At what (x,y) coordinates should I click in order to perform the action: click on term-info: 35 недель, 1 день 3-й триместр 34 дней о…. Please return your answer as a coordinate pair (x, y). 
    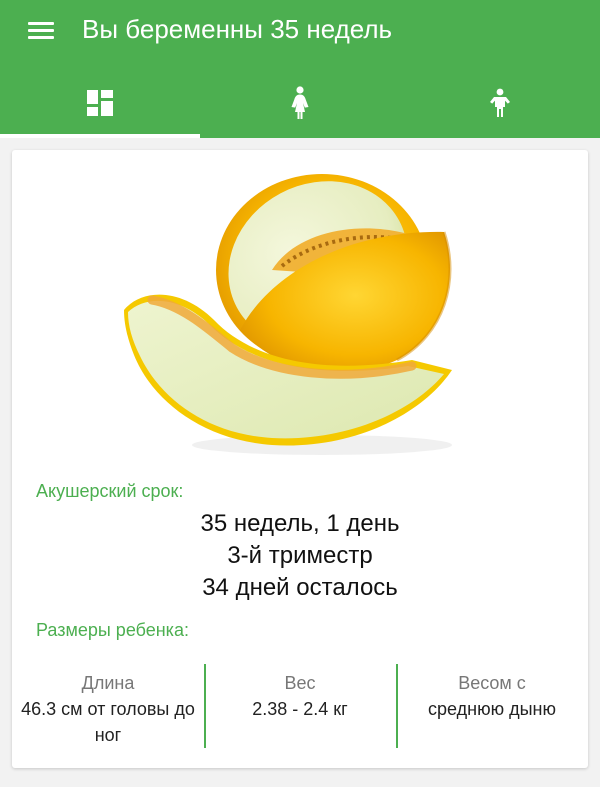
    Looking at the image, I should click on (300, 556).